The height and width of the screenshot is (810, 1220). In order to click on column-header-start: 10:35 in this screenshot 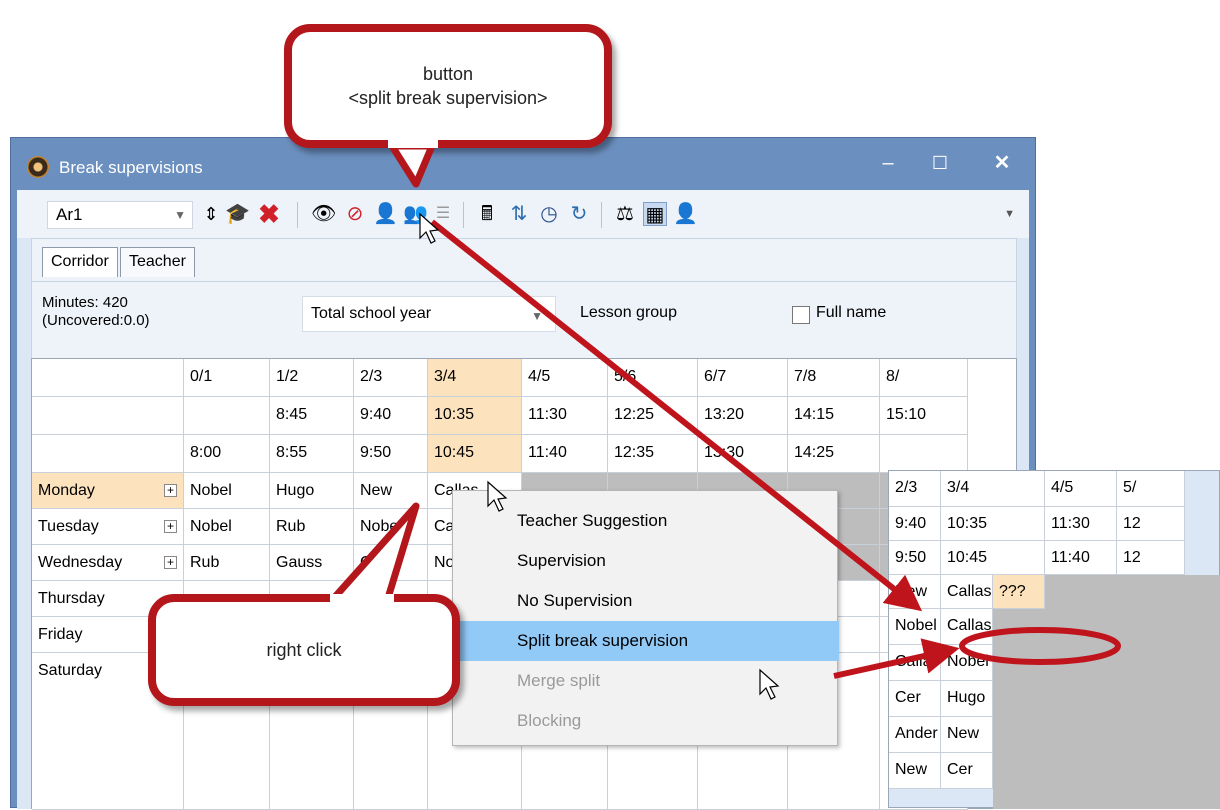, I will do `click(475, 416)`.